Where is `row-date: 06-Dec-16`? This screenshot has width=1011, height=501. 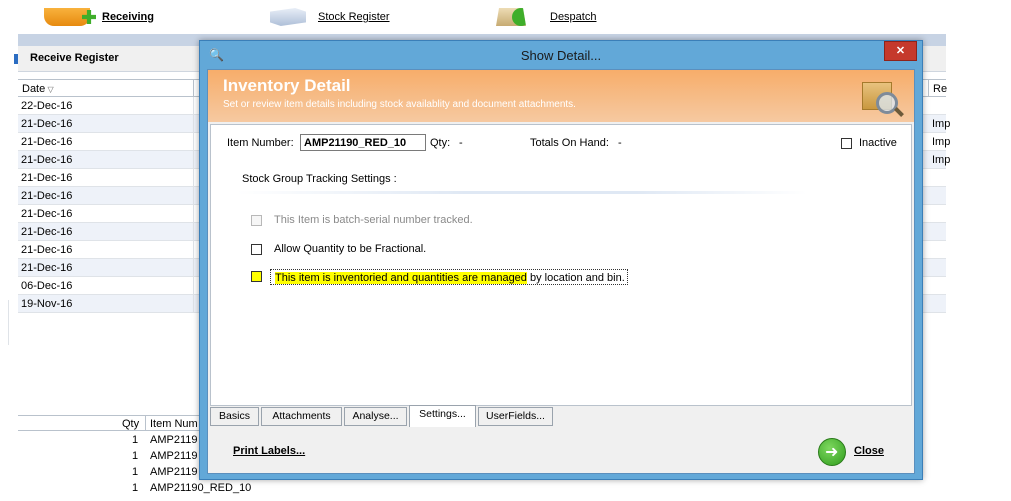 row-date: 06-Dec-16 is located at coordinates (47, 286).